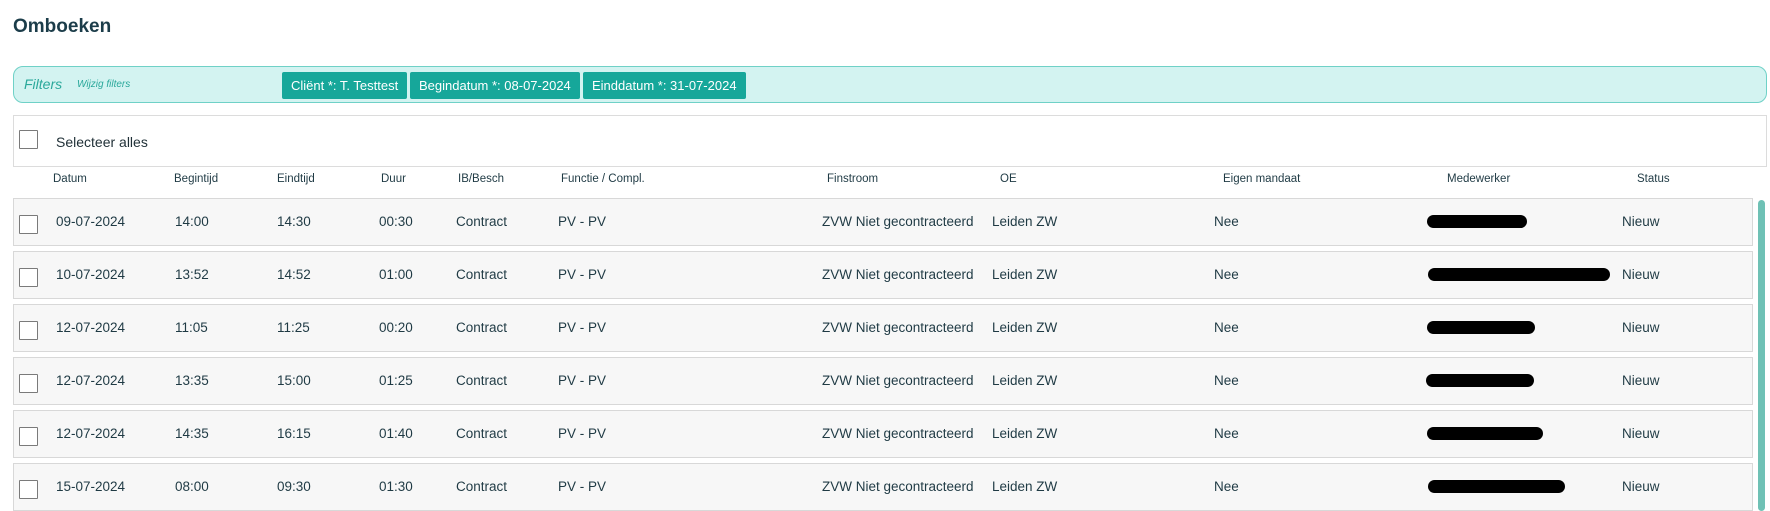 The height and width of the screenshot is (511, 1770). I want to click on cell-duur: 00:20, so click(396, 327).